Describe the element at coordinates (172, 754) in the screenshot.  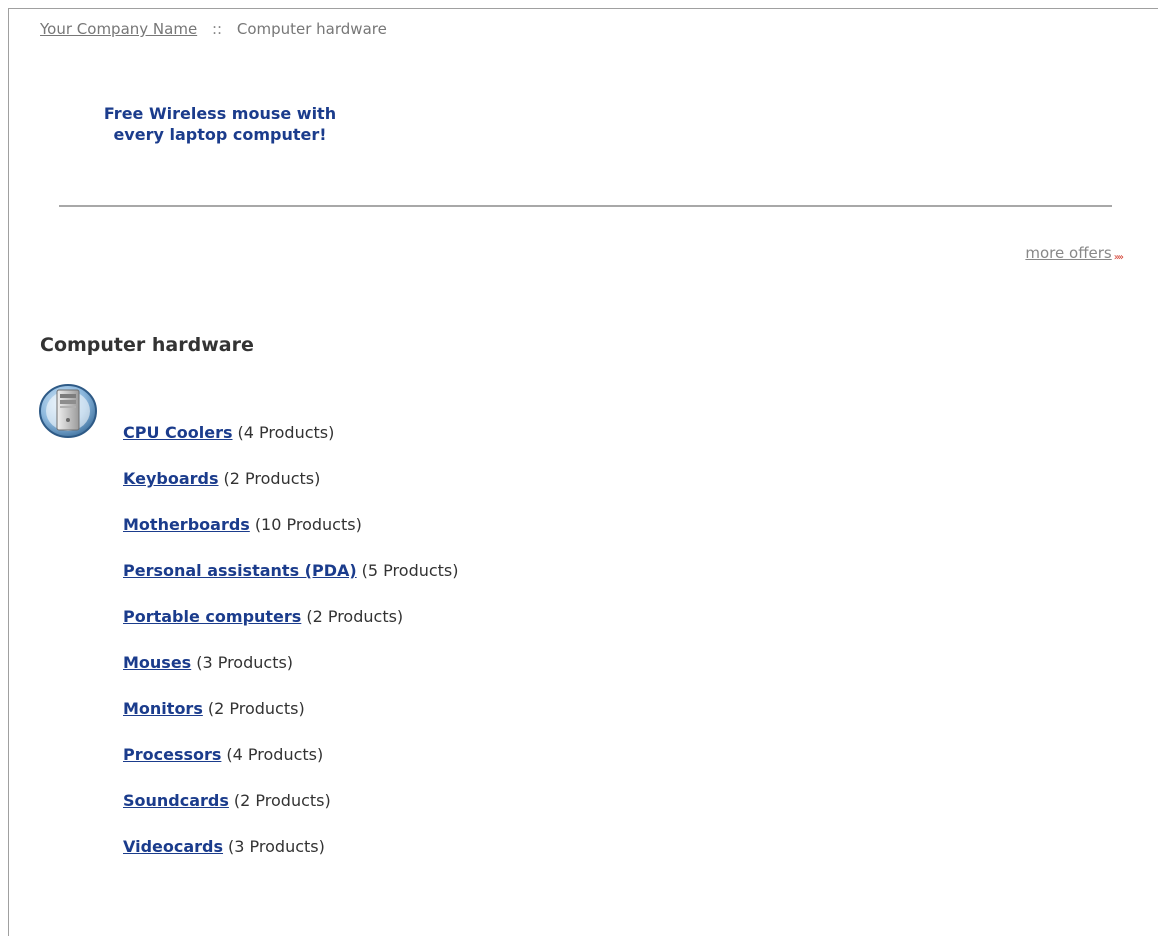
I see `category-link: Processors` at that location.